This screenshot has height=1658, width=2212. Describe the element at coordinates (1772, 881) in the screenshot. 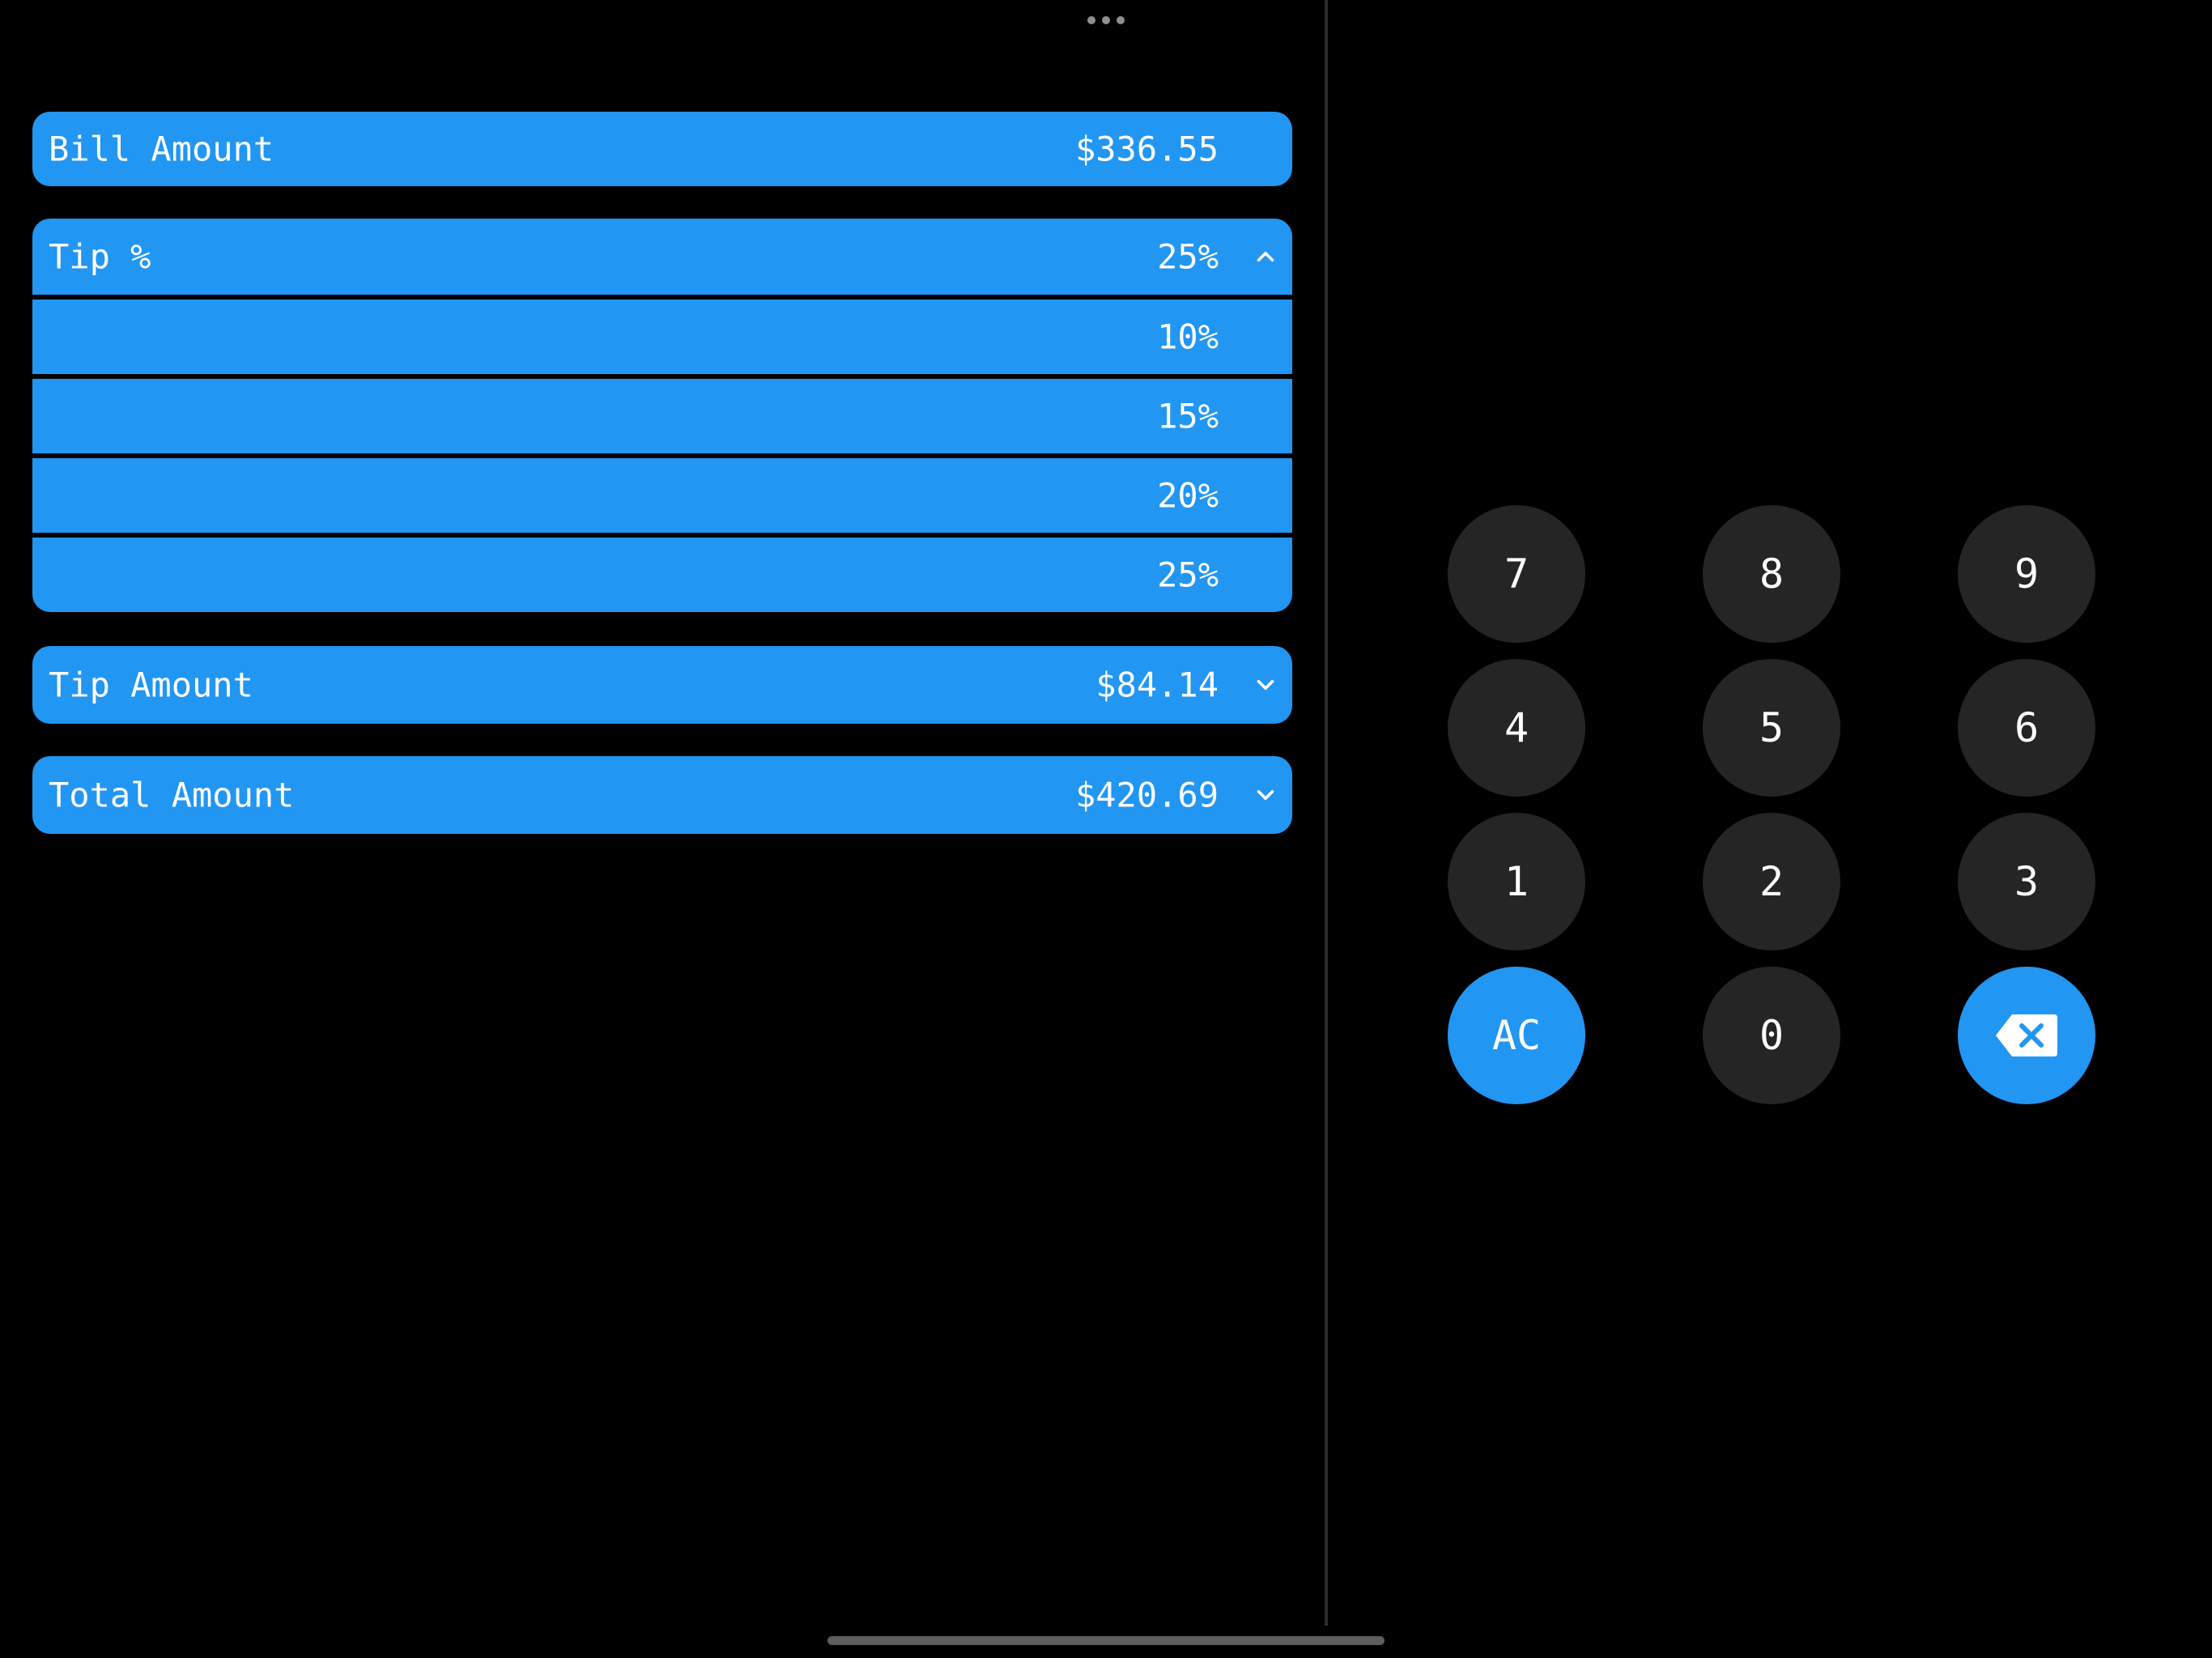

I see `key-2: 2` at that location.